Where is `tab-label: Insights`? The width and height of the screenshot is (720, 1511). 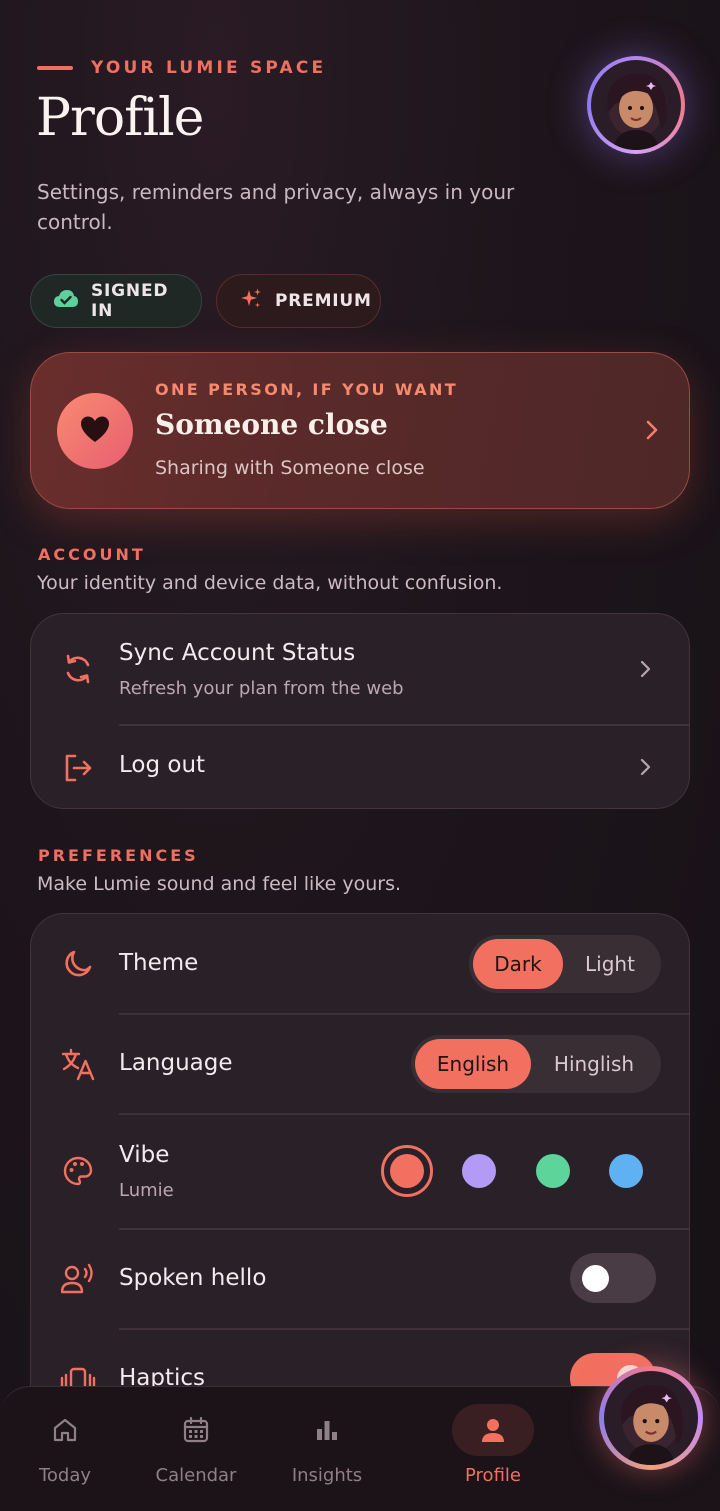 tab-label: Insights is located at coordinates (327, 1475).